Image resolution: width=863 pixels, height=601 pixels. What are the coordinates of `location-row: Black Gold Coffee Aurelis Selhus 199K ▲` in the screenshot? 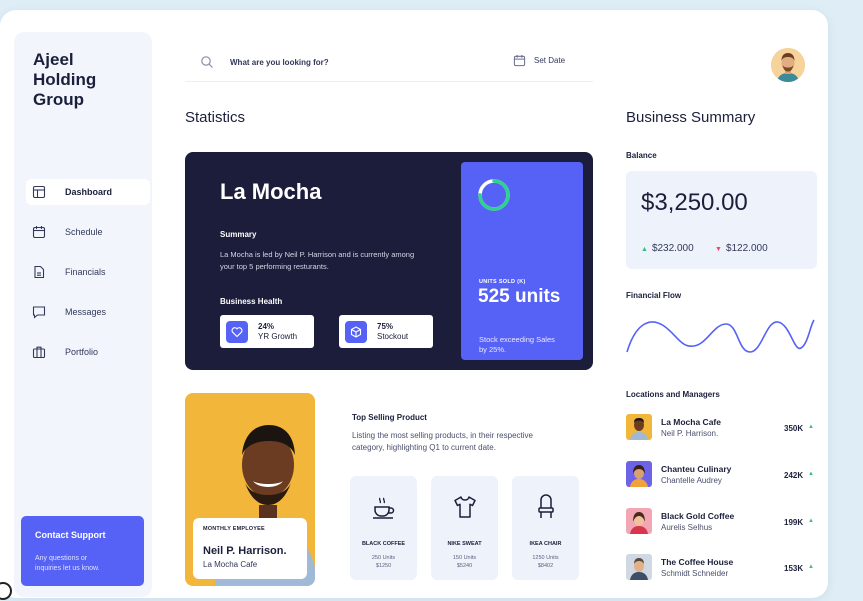 It's located at (721, 522).